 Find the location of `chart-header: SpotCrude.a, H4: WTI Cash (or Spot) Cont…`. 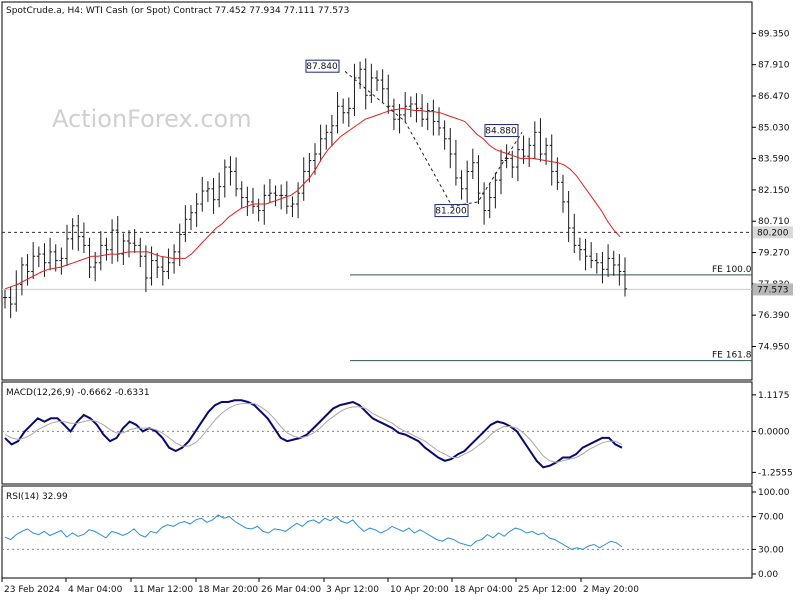

chart-header: SpotCrude.a, H4: WTI Cash (or Spot) Cont… is located at coordinates (177, 11).